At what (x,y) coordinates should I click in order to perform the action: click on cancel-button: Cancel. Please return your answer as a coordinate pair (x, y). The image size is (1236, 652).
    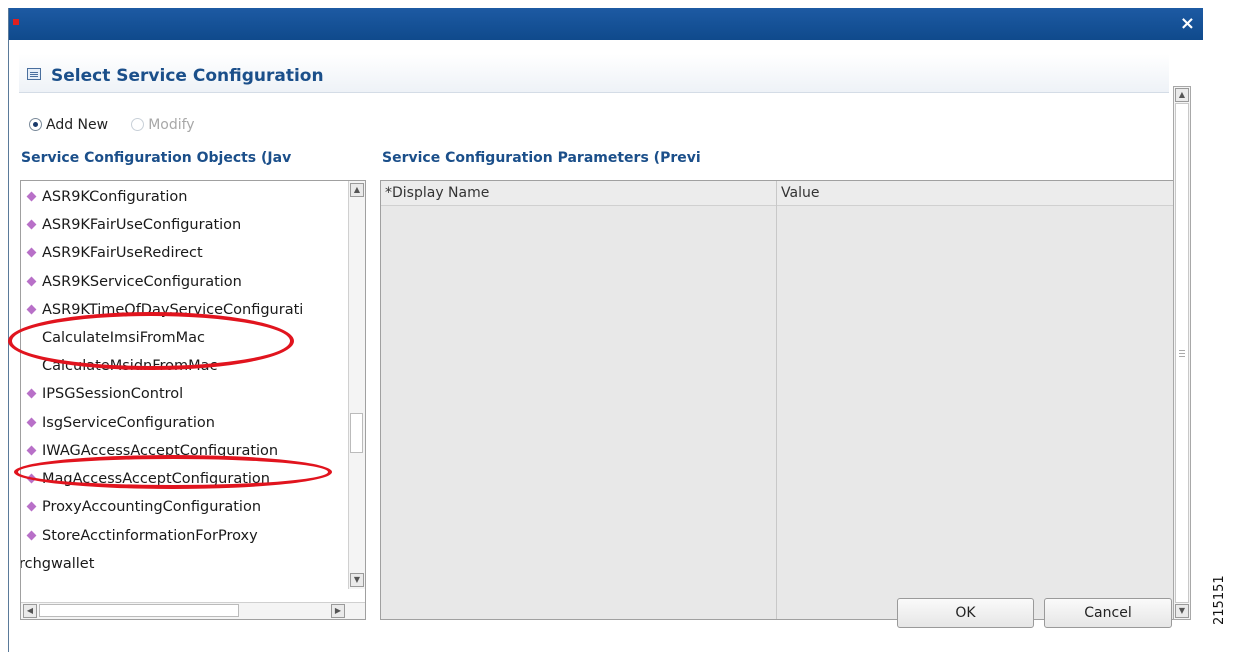
    Looking at the image, I should click on (1108, 613).